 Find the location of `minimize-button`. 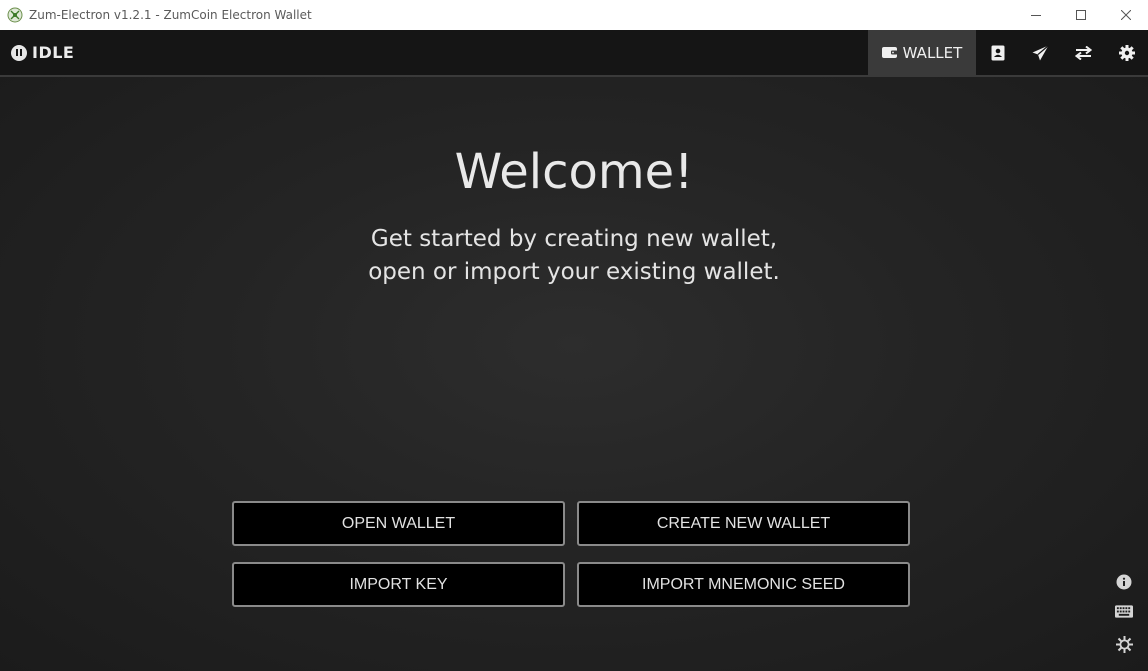

minimize-button is located at coordinates (1035, 15).